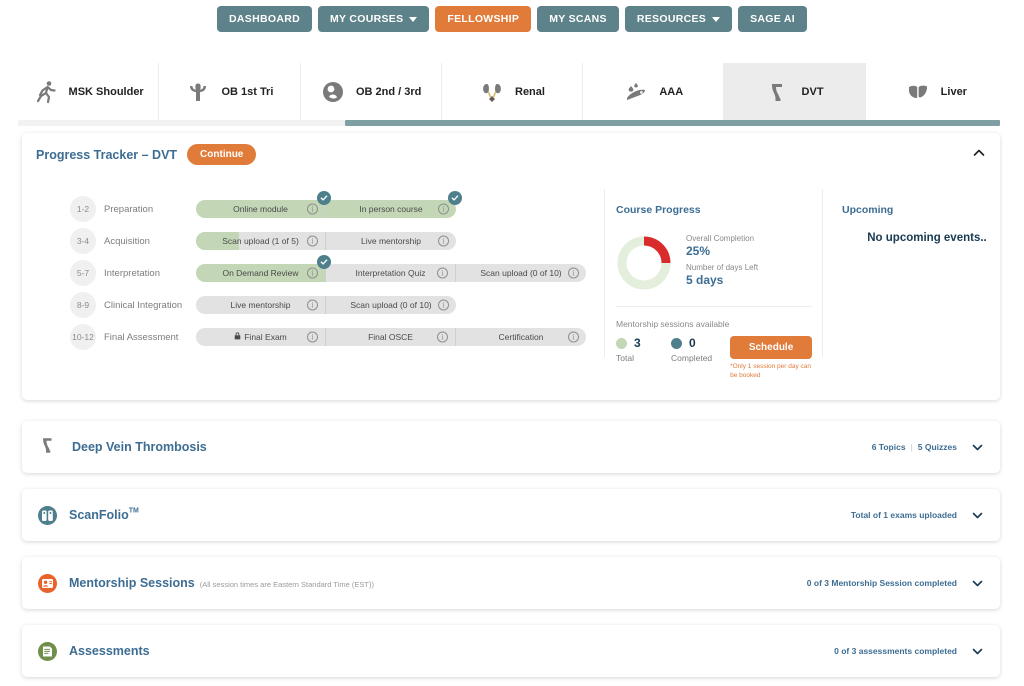 The height and width of the screenshot is (686, 1024). Describe the element at coordinates (146, 154) in the screenshot. I see `progress-tracker-header: Progress Tracker – DVT Continue` at that location.